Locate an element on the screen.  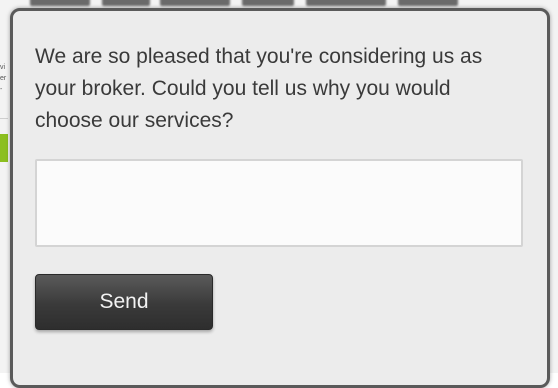
side-text-line: vi is located at coordinates (3, 67).